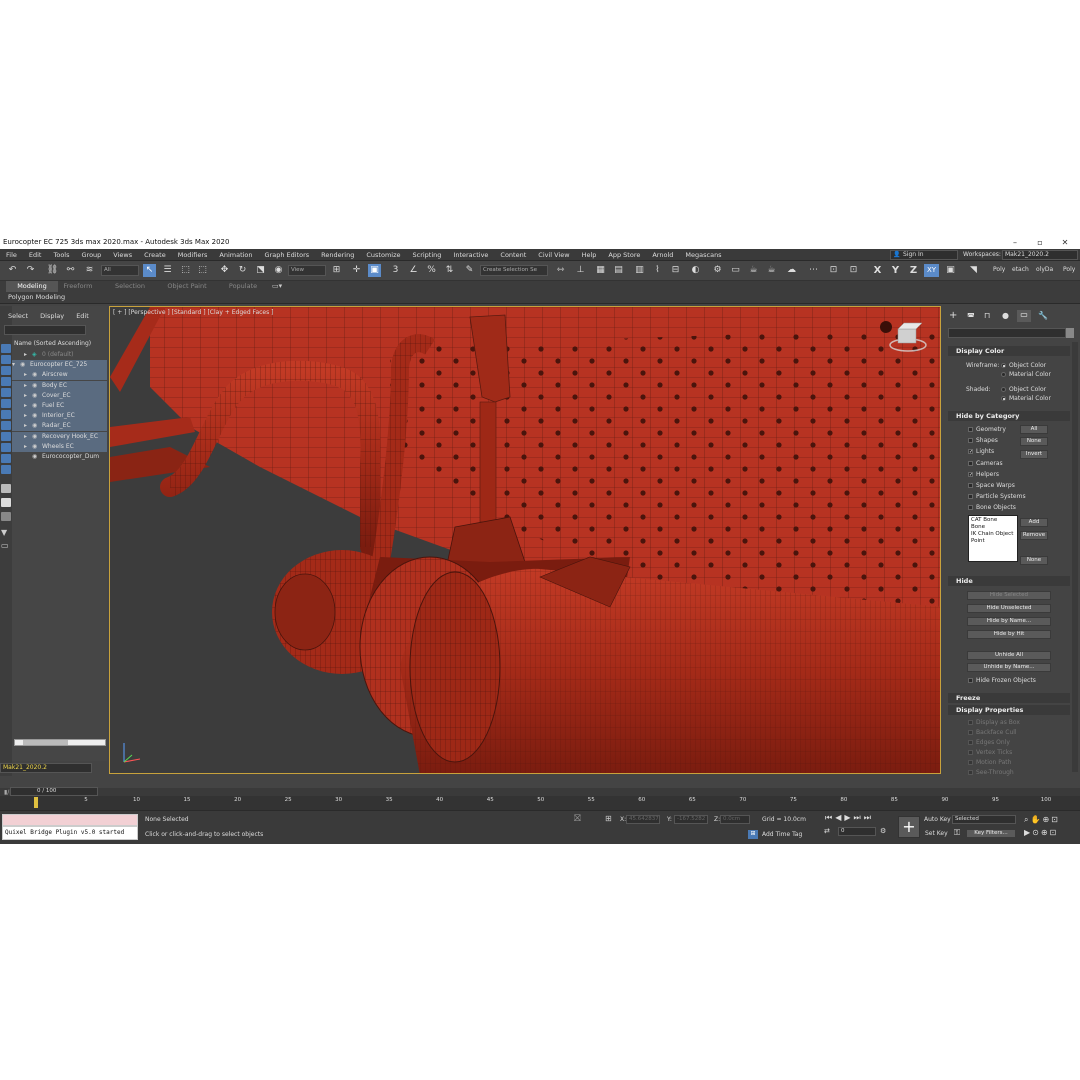 The width and height of the screenshot is (1080, 1080). I want to click on menu-item-modifiers: Modifiers, so click(193, 255).